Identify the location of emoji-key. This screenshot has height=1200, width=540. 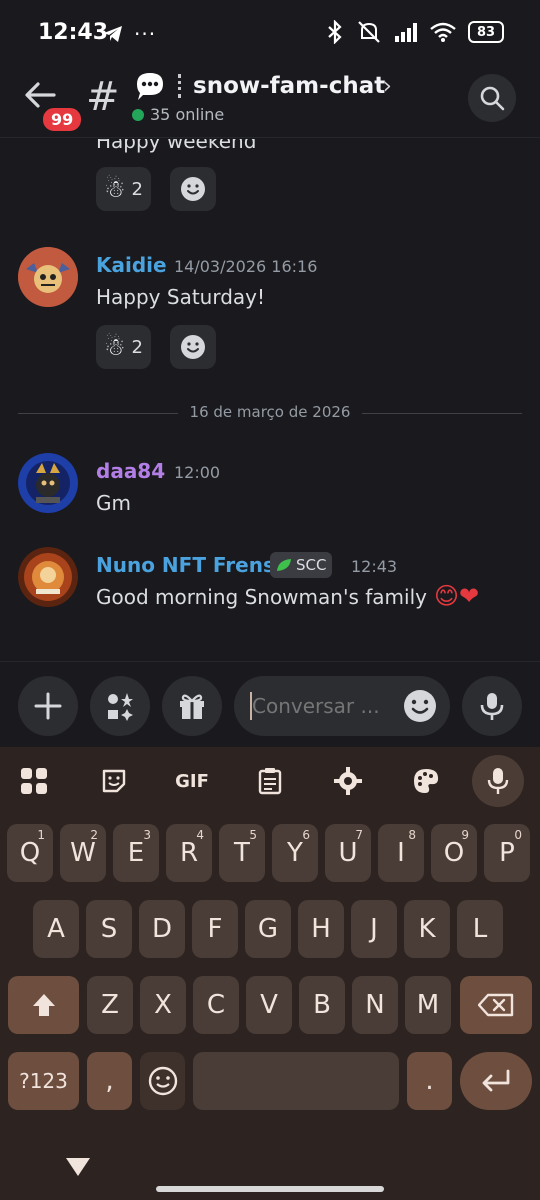
(162, 1081).